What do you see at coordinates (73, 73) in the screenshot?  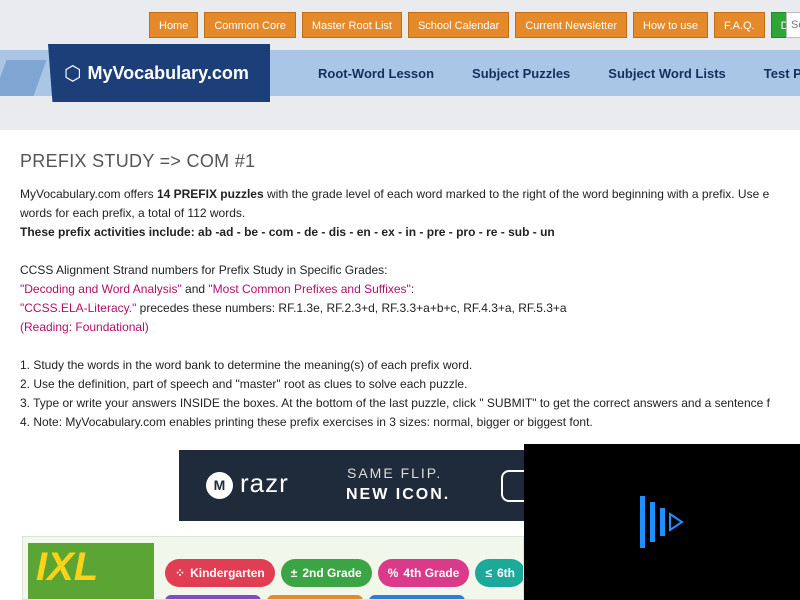 I see `hexagon-icon: ⬡` at bounding box center [73, 73].